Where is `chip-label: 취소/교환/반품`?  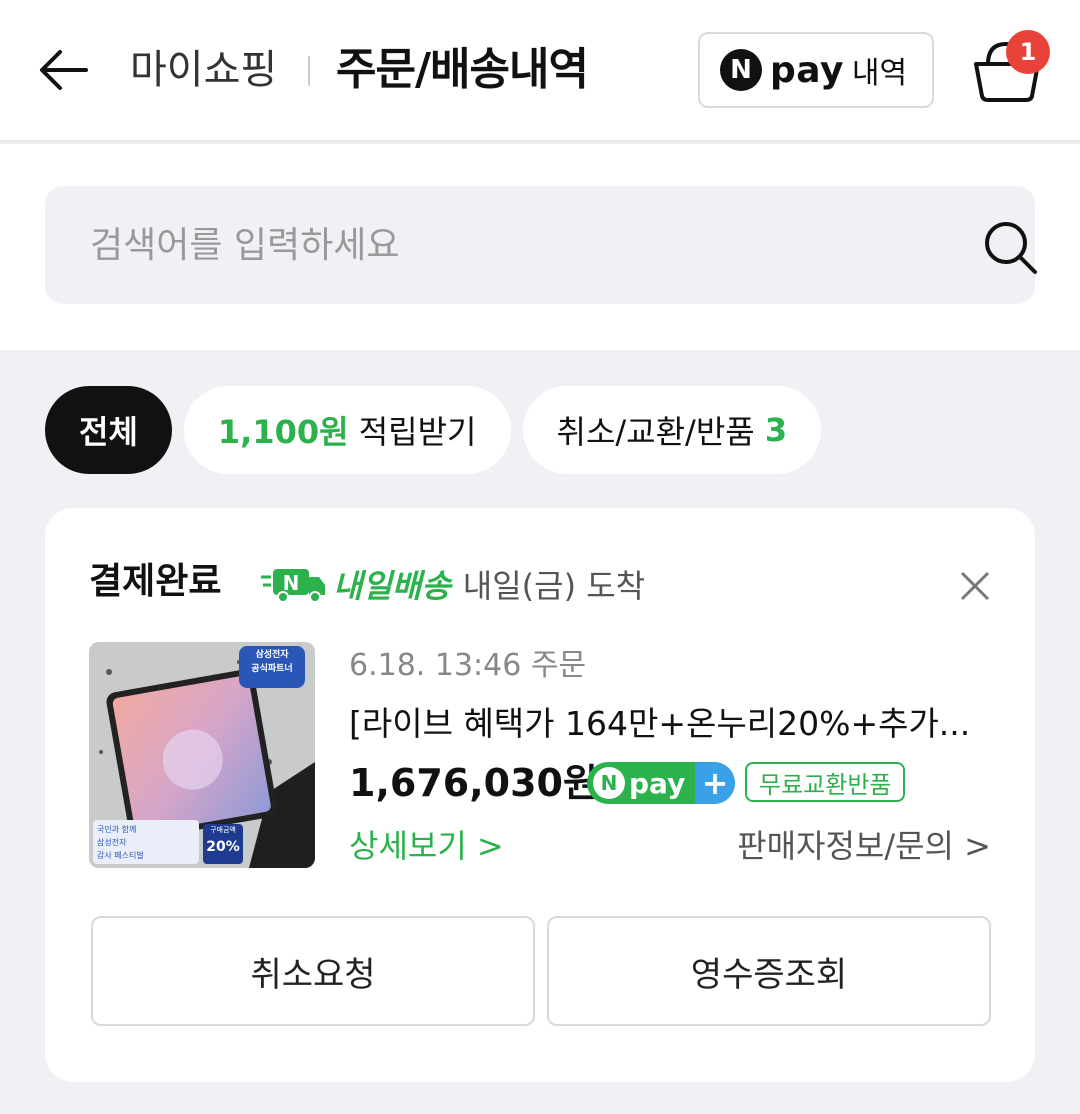 chip-label: 취소/교환/반품 is located at coordinates (660, 432).